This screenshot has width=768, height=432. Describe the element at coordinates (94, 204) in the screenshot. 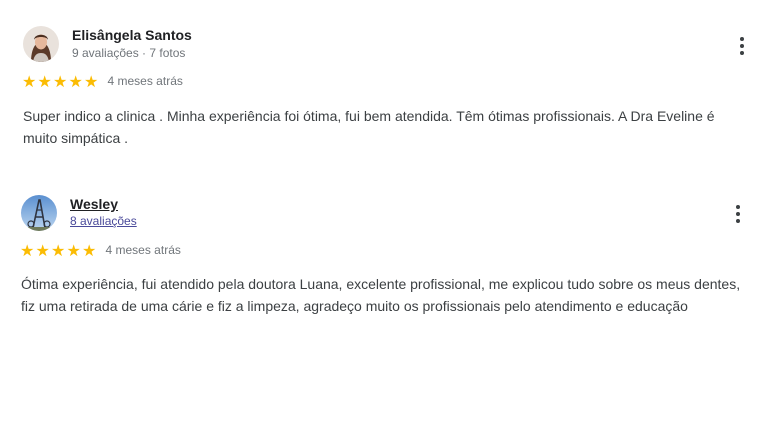

I see `reviewer-name: Wesley` at that location.